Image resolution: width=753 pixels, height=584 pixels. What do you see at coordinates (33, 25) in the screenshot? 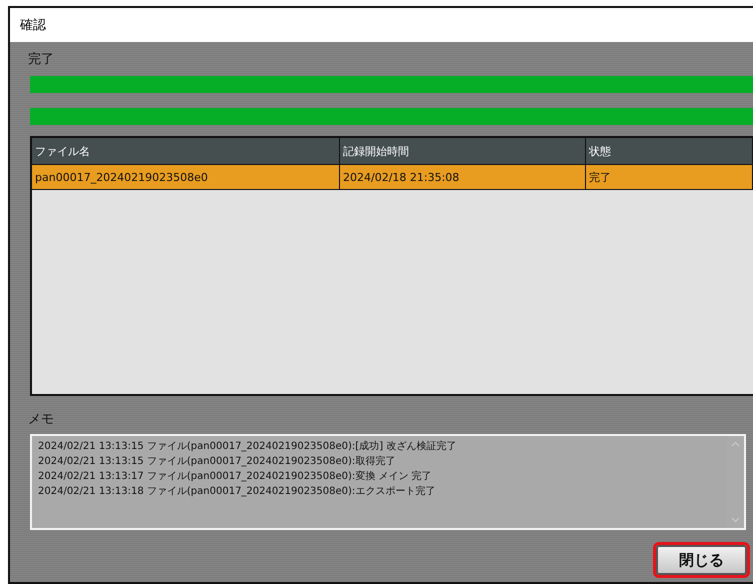
I see `window-title: 確認` at bounding box center [33, 25].